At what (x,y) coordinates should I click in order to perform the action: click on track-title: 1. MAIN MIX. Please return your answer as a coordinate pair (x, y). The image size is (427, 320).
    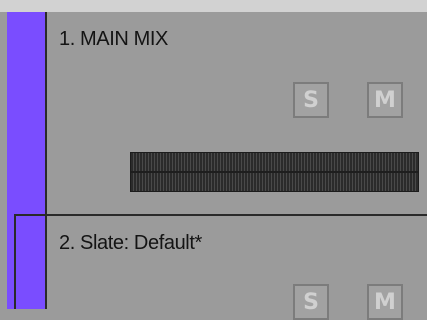
    Looking at the image, I should click on (113, 39).